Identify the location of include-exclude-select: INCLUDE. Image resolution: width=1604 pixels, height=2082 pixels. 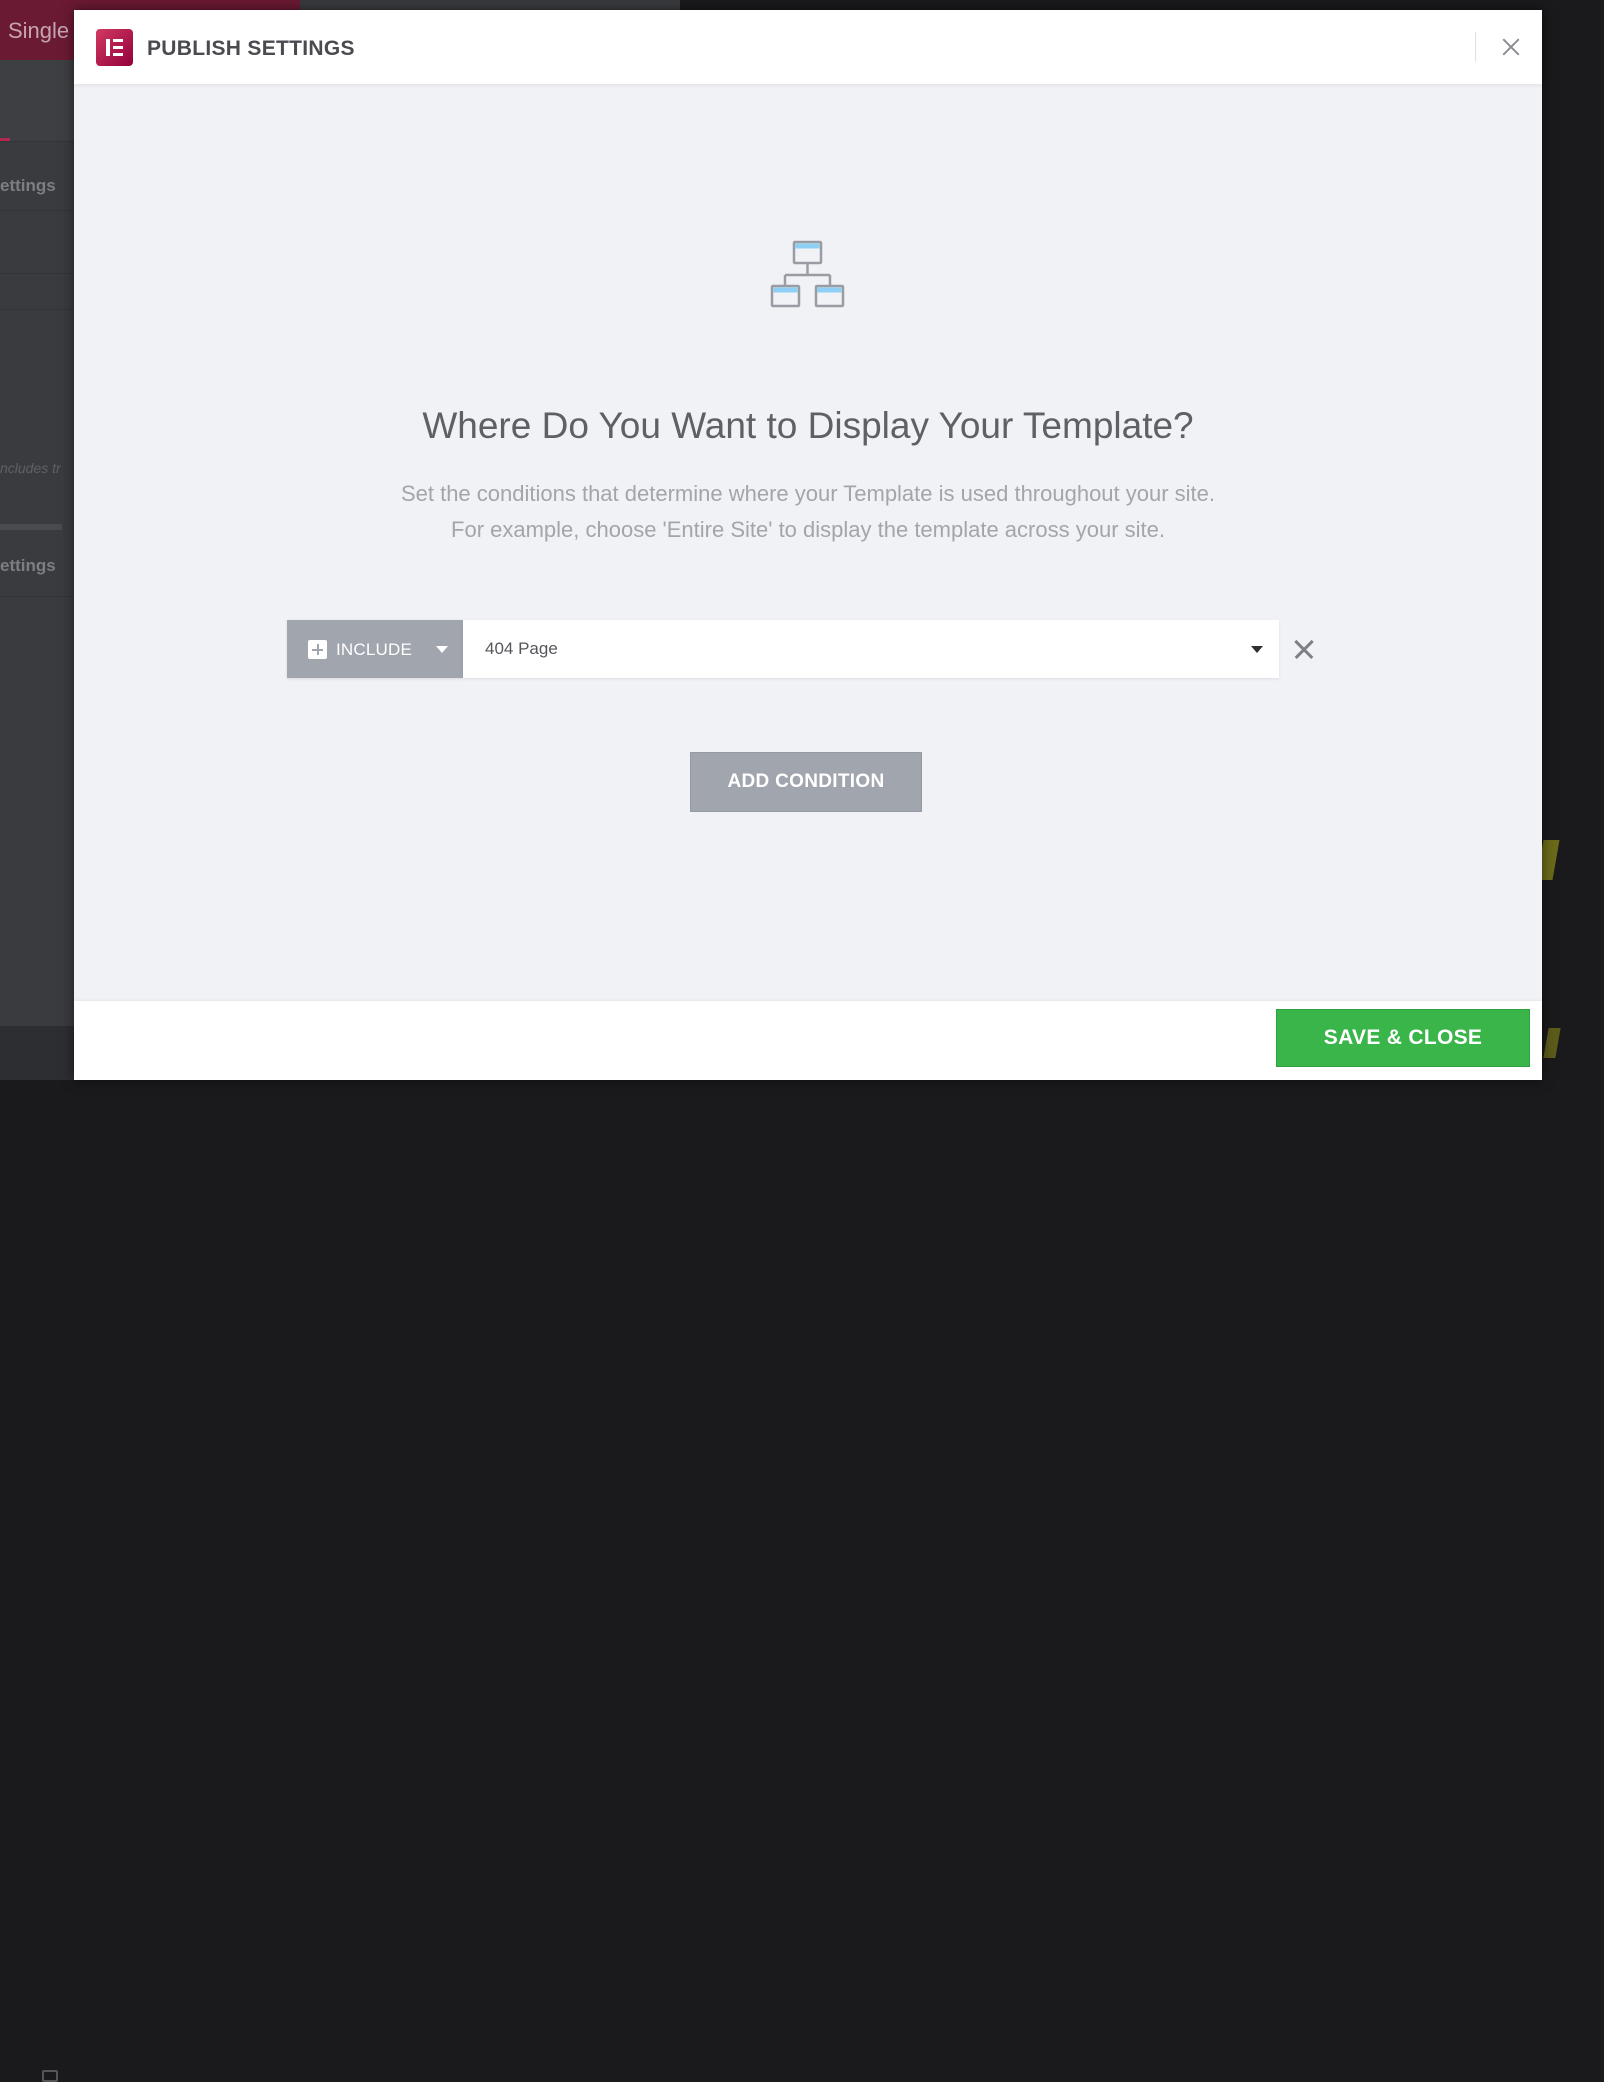
(375, 649).